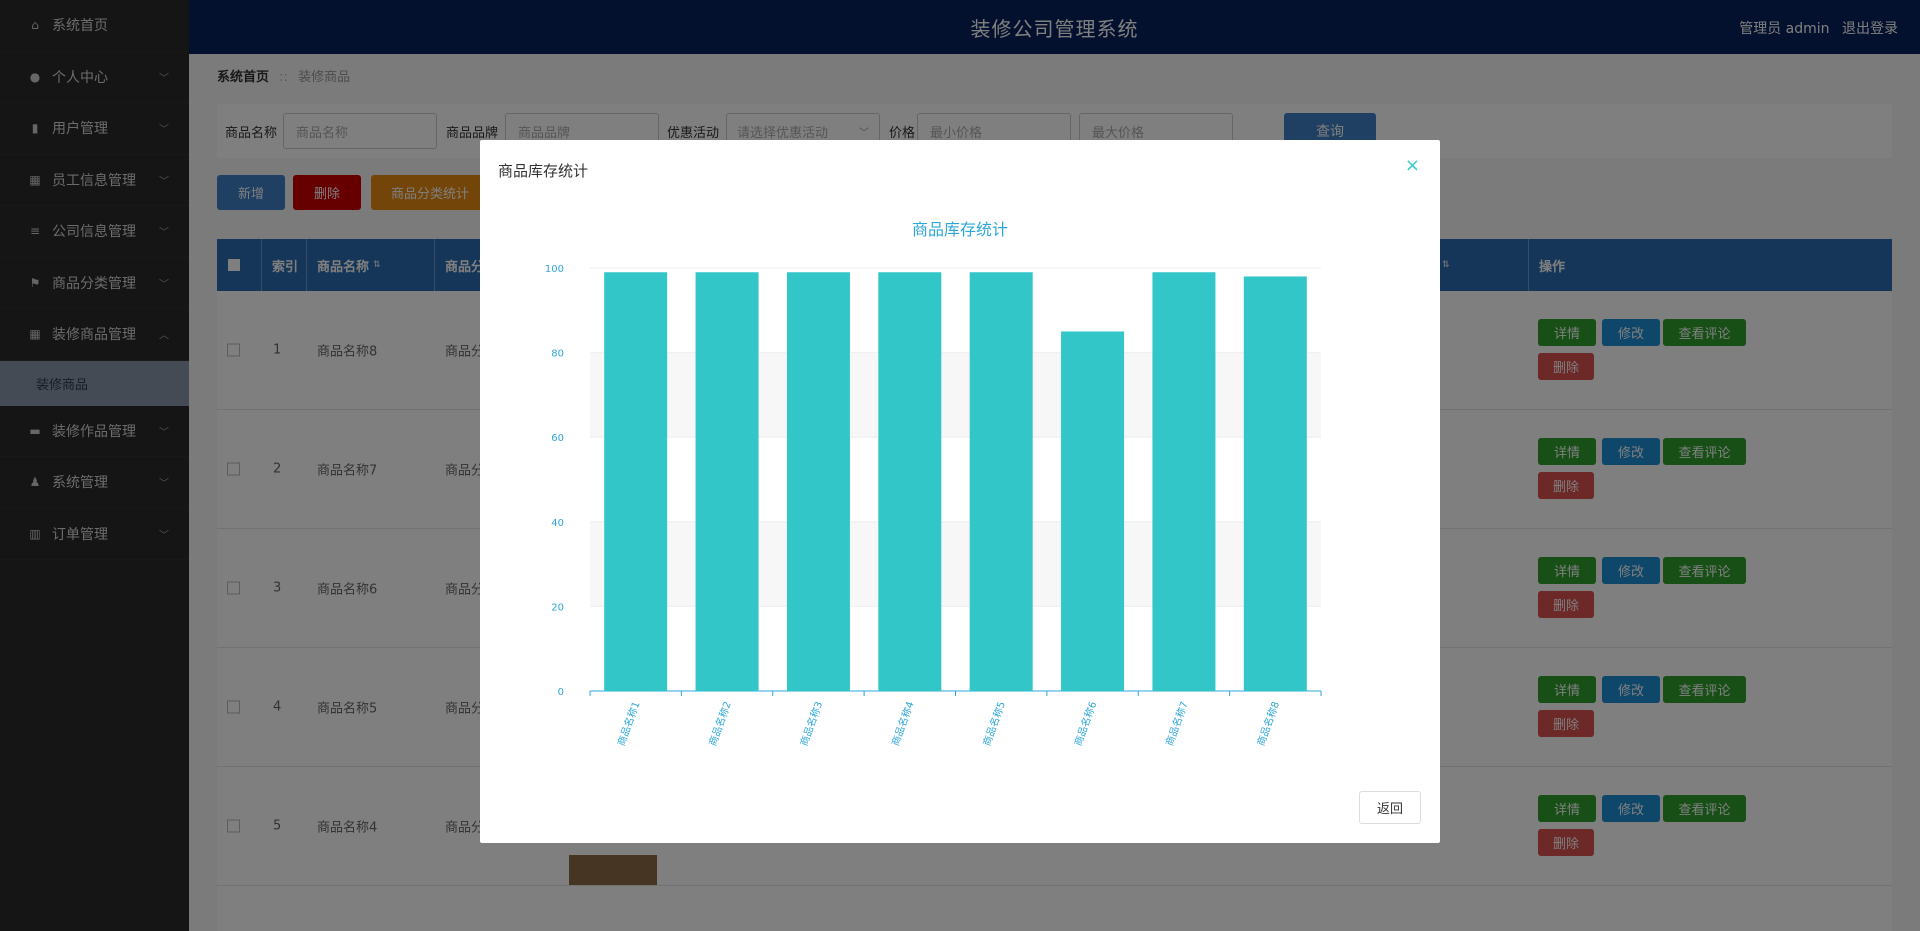  What do you see at coordinates (720, 724) in the screenshot?
I see `x-tick-label: 商品名称2` at bounding box center [720, 724].